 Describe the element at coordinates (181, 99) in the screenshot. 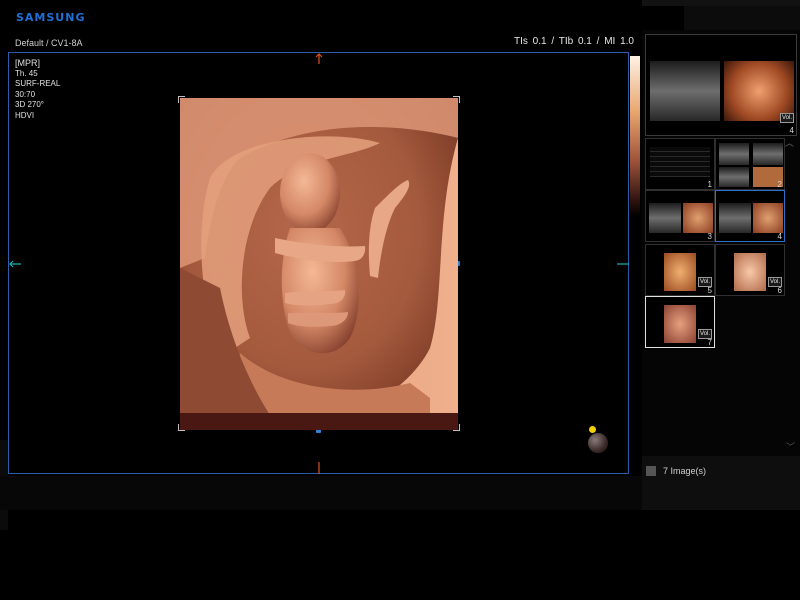

I see `render-corner-tl` at that location.